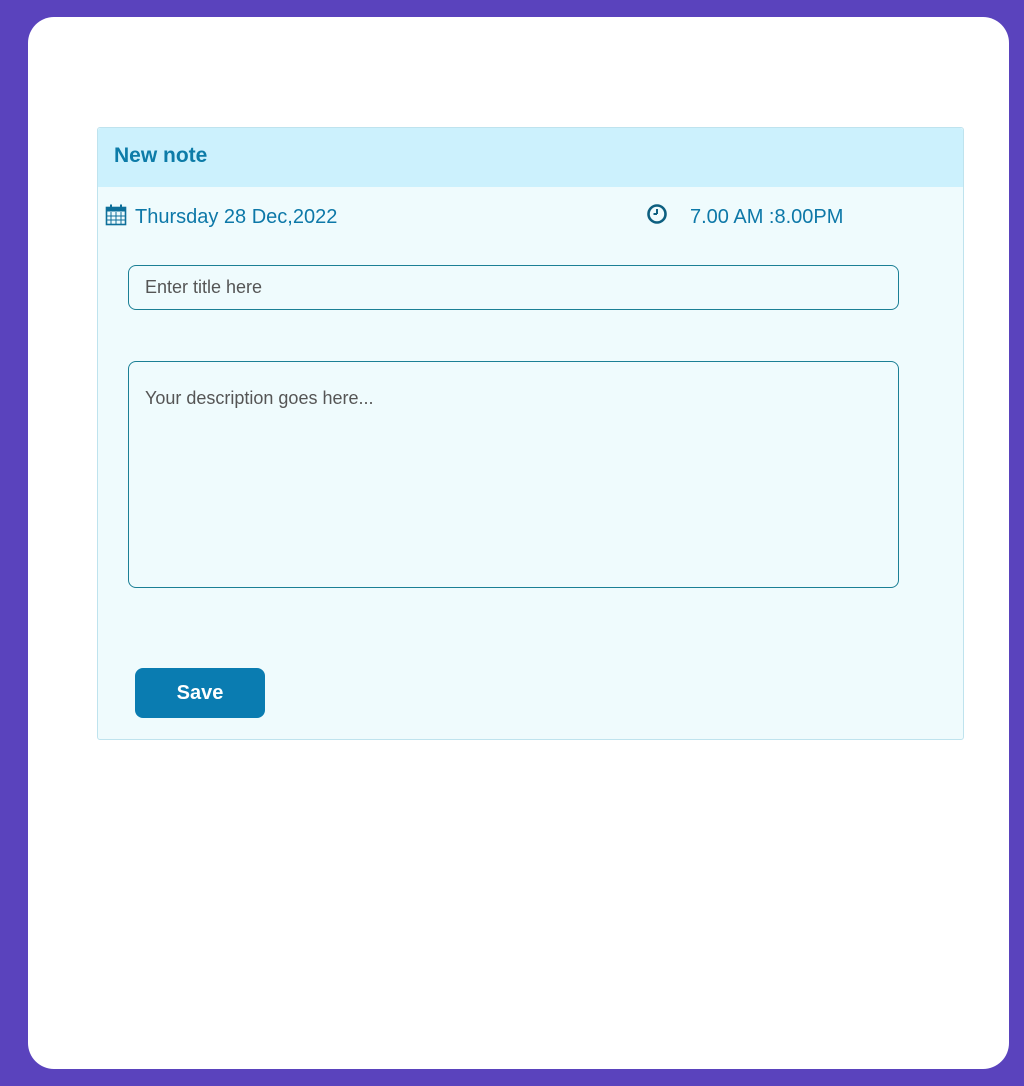 The height and width of the screenshot is (1086, 1024). What do you see at coordinates (530, 218) in the screenshot?
I see `date-time-row: Thursday 28 Dec,2022 7.00 AM :8.00PM` at bounding box center [530, 218].